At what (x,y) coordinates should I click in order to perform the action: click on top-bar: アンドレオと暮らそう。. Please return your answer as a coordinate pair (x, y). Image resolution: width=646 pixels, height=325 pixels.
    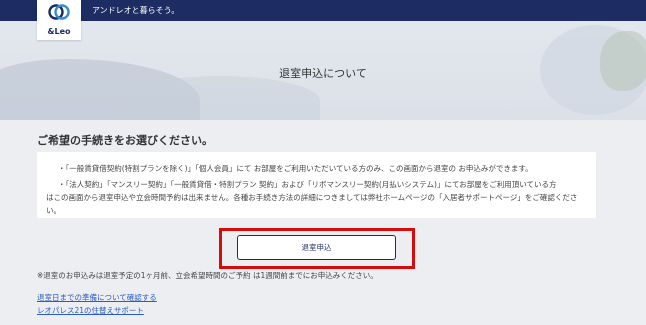
    Looking at the image, I should click on (323, 10).